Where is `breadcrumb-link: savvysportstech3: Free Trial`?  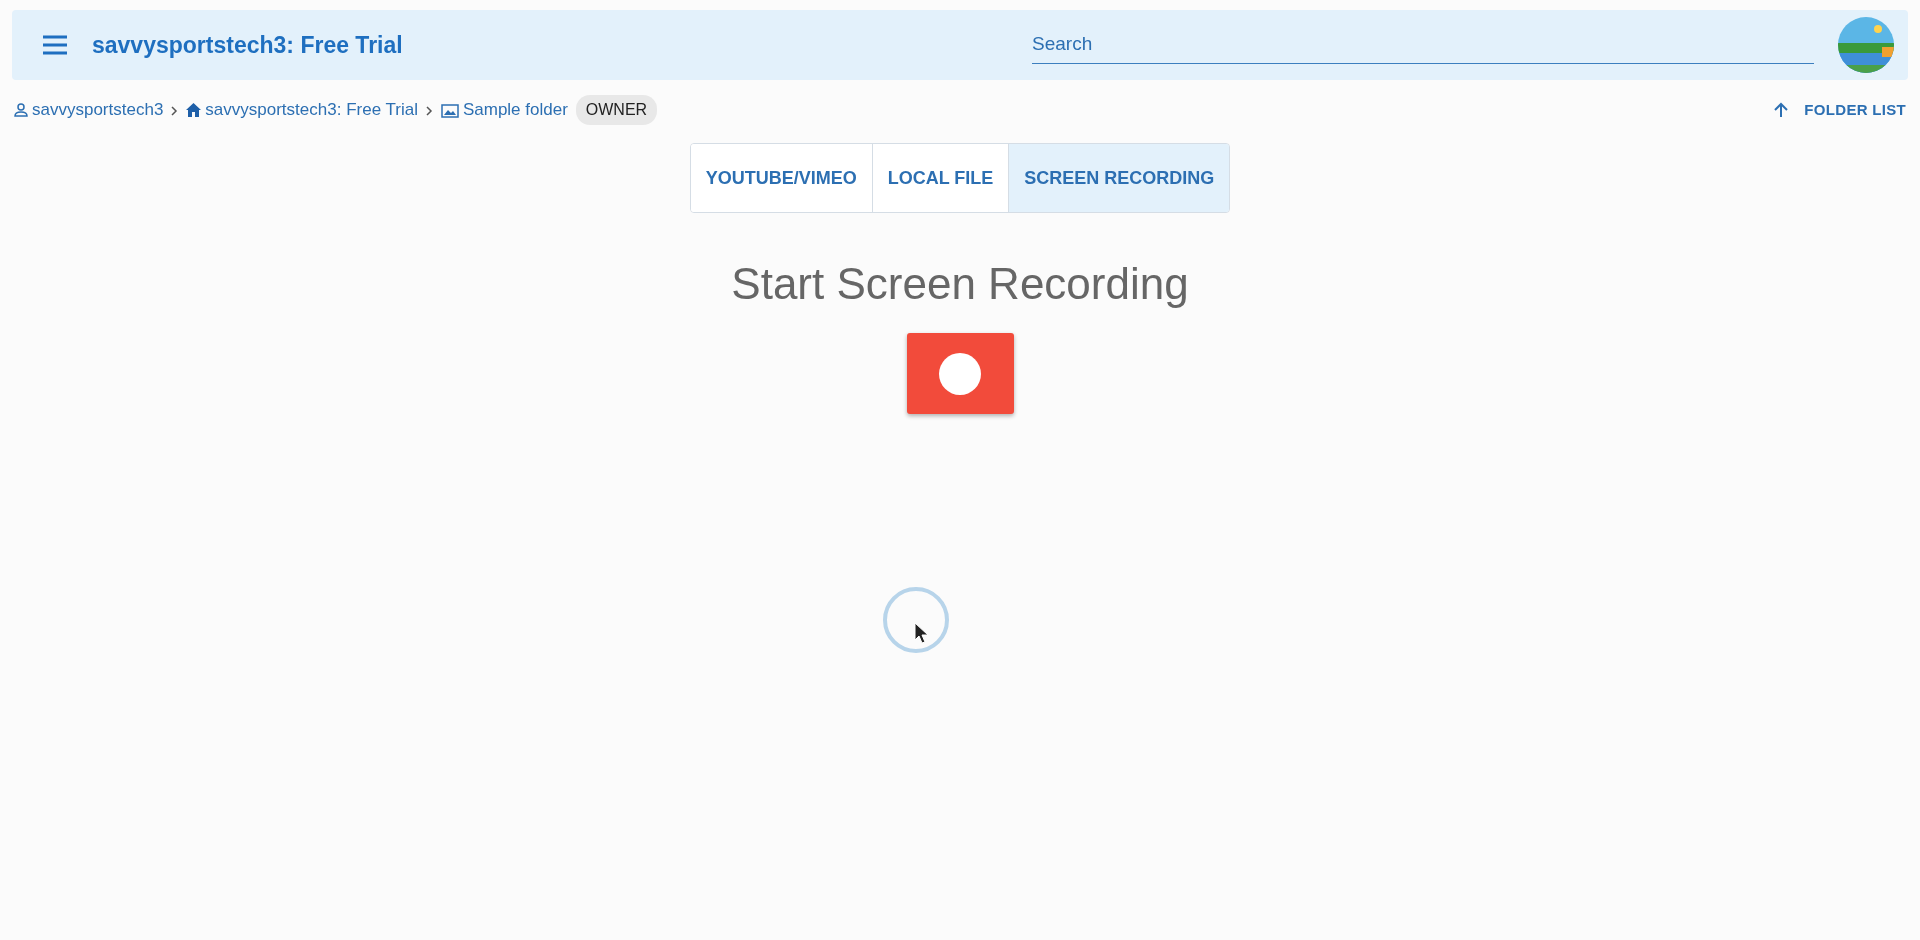 breadcrumb-link: savvysportstech3: Free Trial is located at coordinates (302, 110).